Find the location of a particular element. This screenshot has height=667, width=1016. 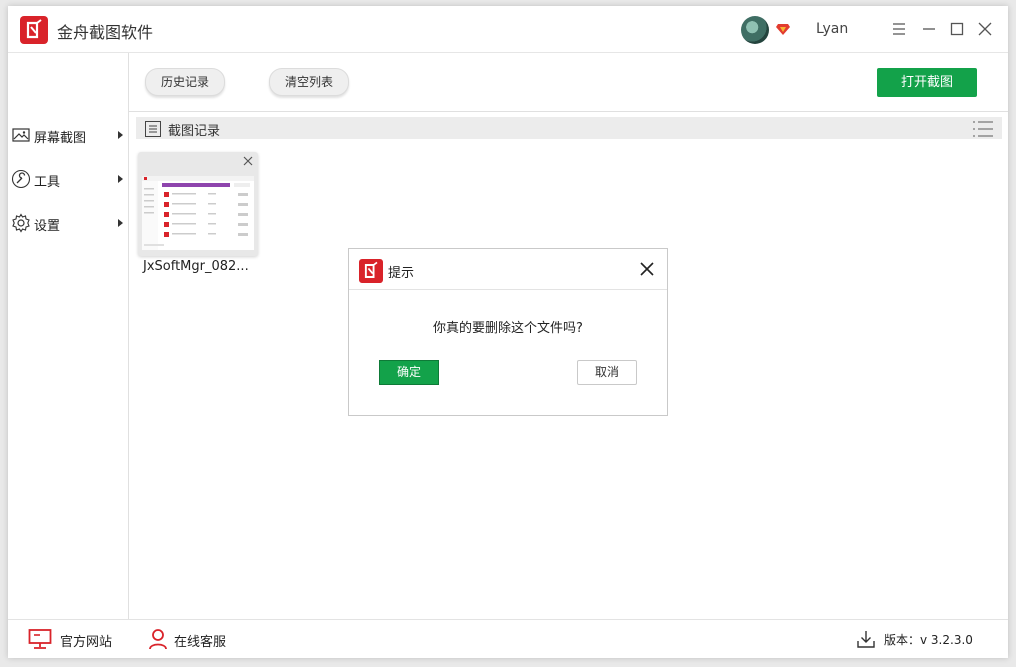

sidebar-item-settings: 设置 is located at coordinates (68, 223).